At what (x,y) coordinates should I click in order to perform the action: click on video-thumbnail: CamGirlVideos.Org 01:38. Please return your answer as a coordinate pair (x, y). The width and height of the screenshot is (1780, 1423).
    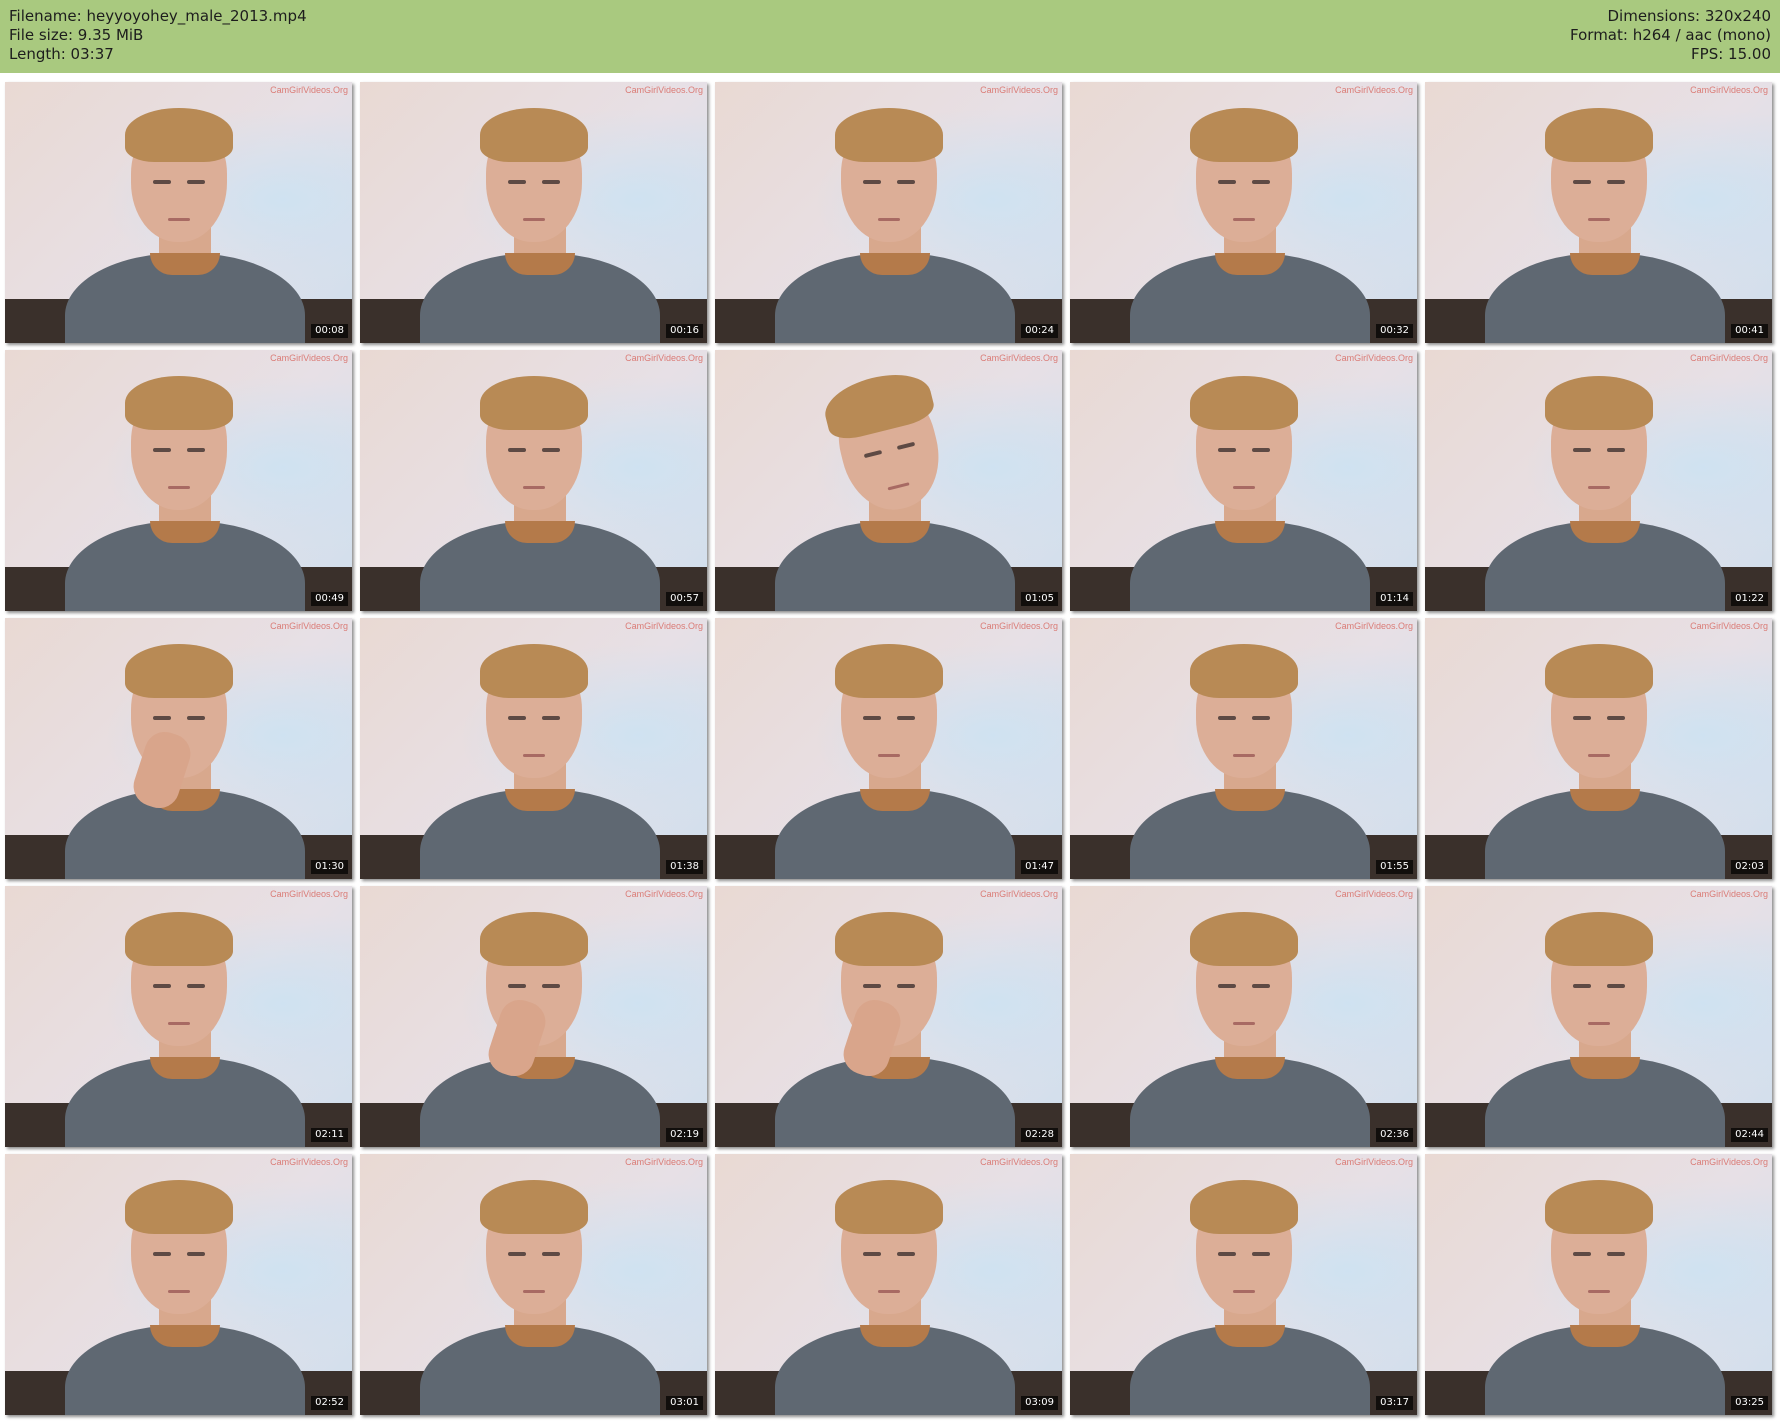
    Looking at the image, I should click on (533, 748).